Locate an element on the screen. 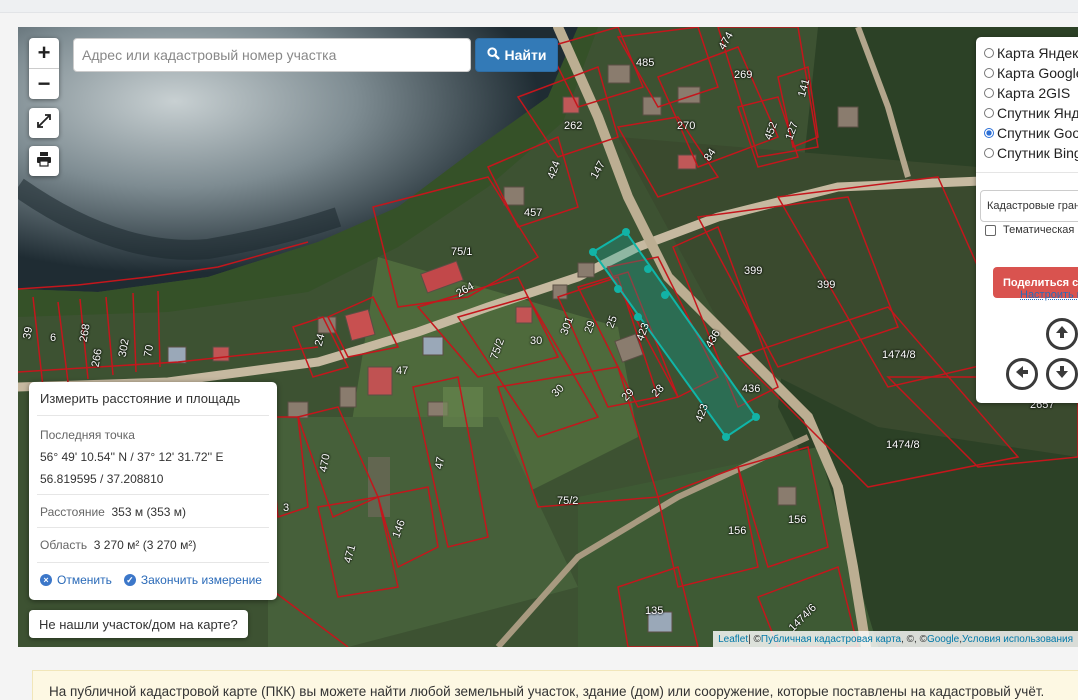 This screenshot has width=1078, height=700. last-point-decimal: 56.819595 / 37.208810 is located at coordinates (102, 479).